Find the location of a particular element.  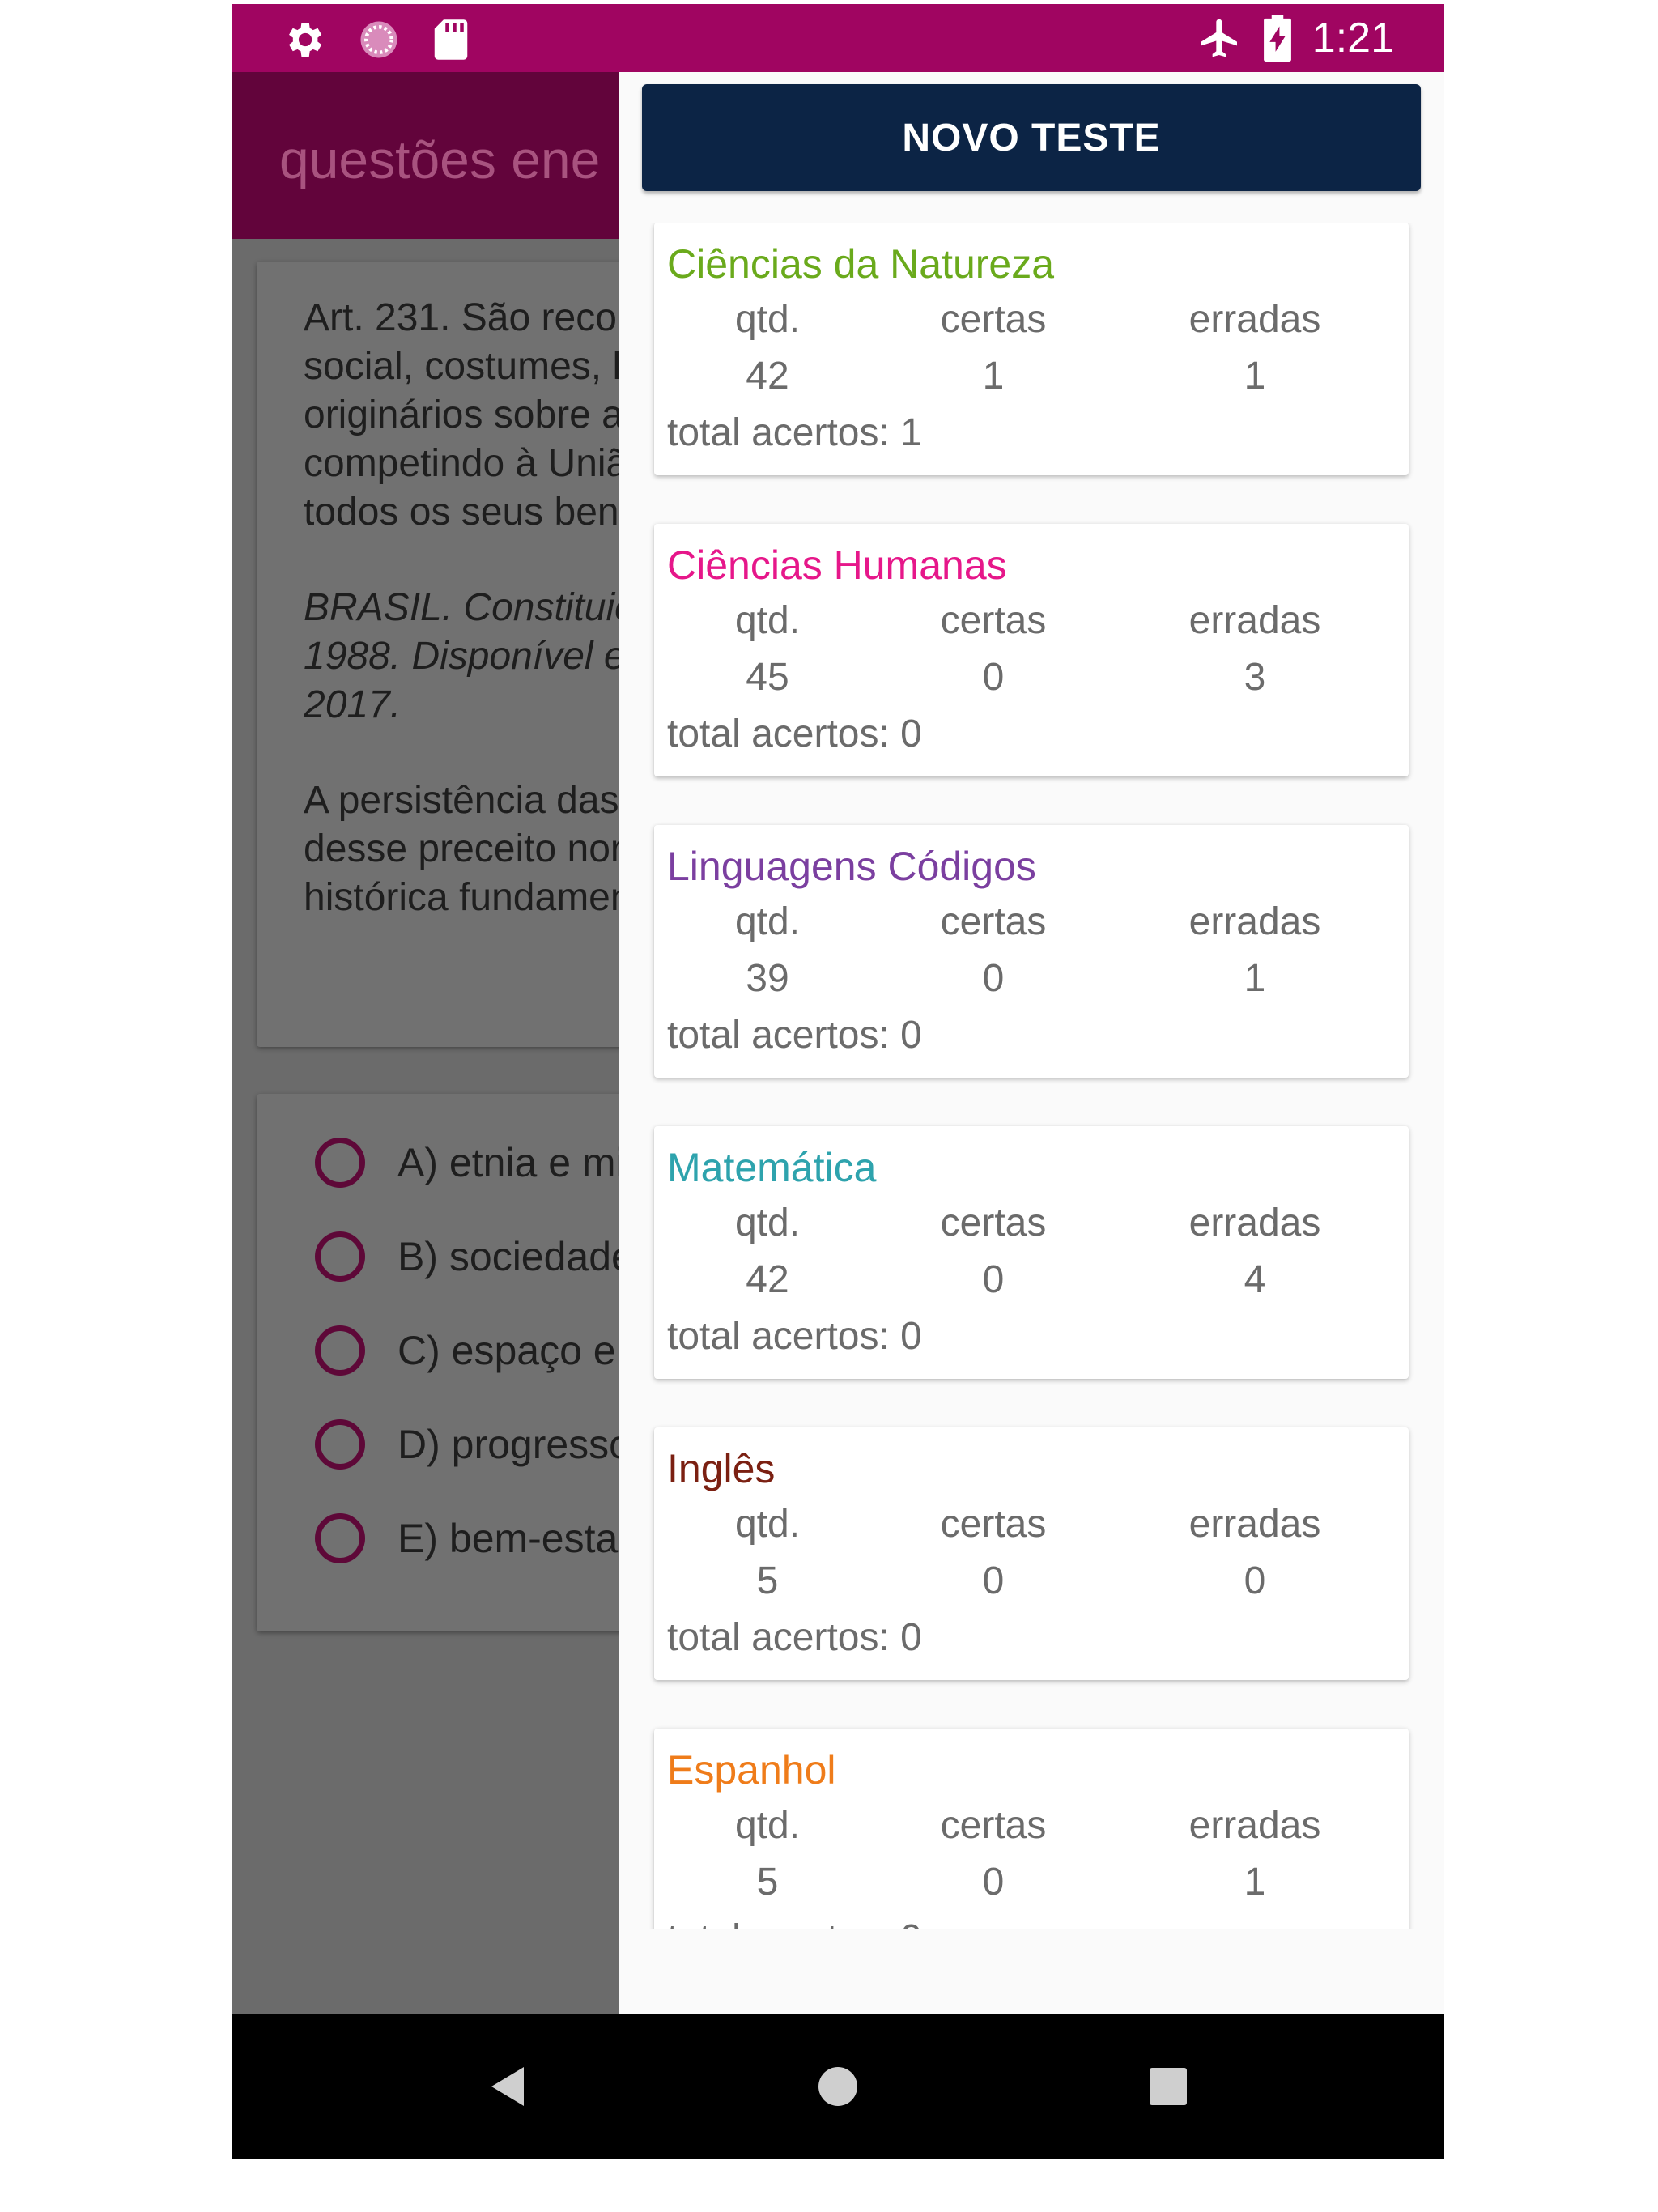

airplane-icon is located at coordinates (1219, 38).